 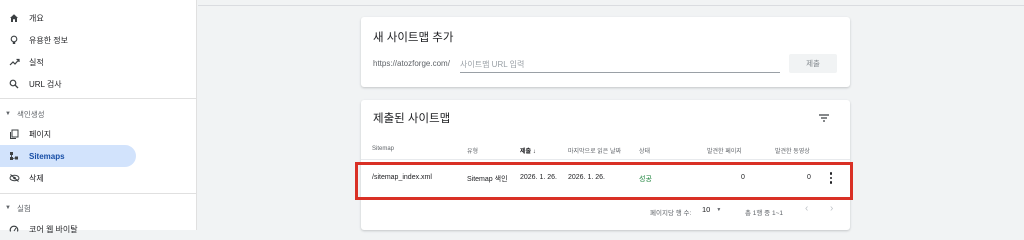 I want to click on sidebar-item-label: URL 검사, so click(x=45, y=84).